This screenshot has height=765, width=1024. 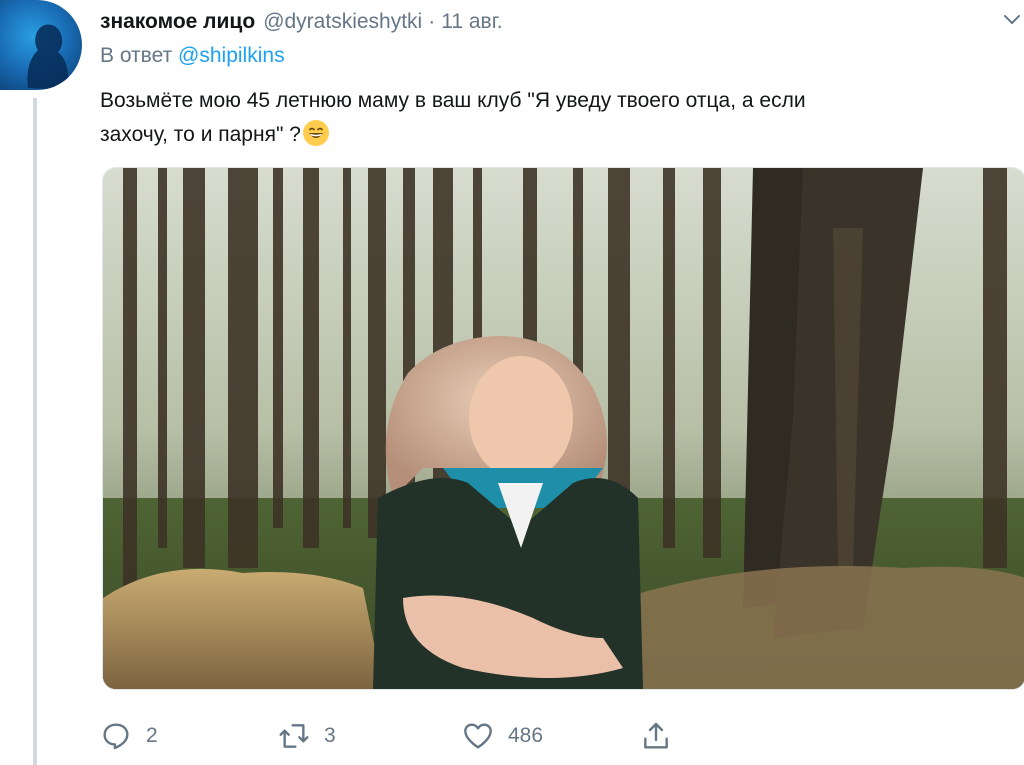 What do you see at coordinates (450, 736) in the screenshot?
I see `tweet-actions: 2 3 486` at bounding box center [450, 736].